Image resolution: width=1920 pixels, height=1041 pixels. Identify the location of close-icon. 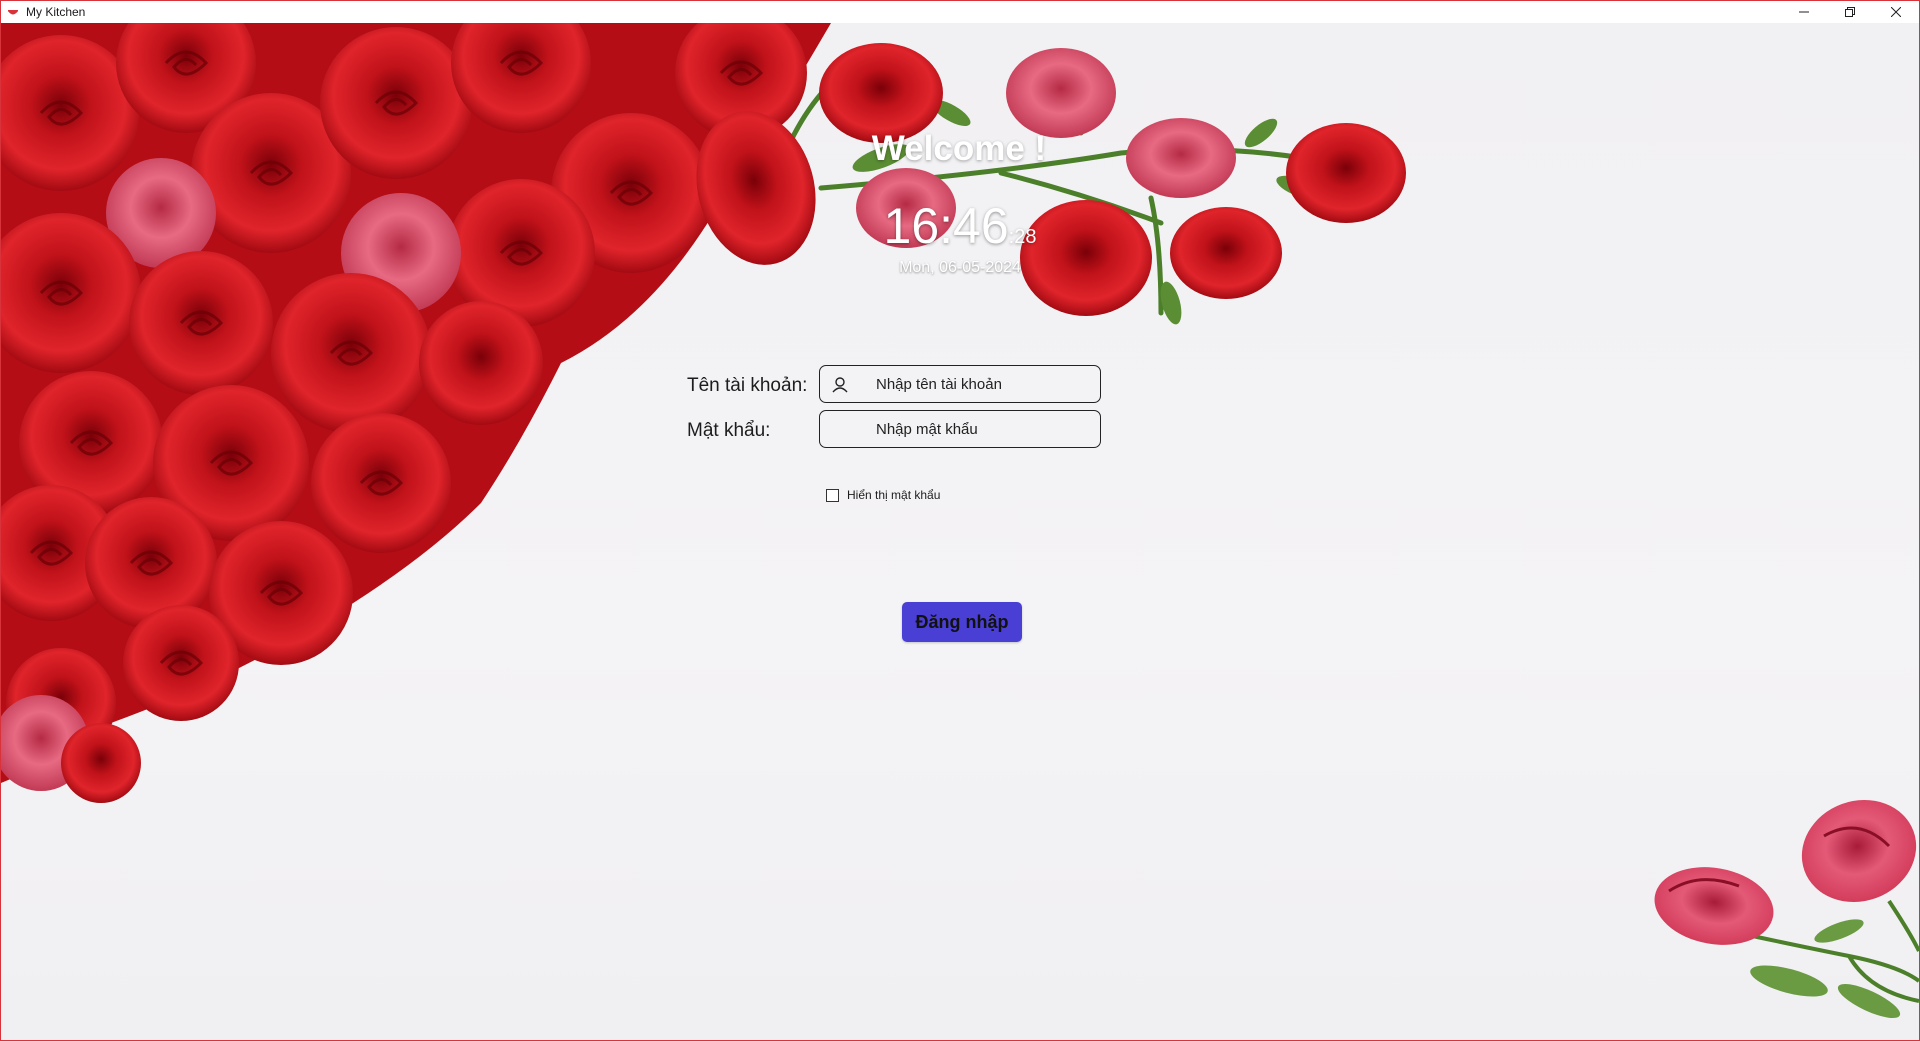
(1896, 12).